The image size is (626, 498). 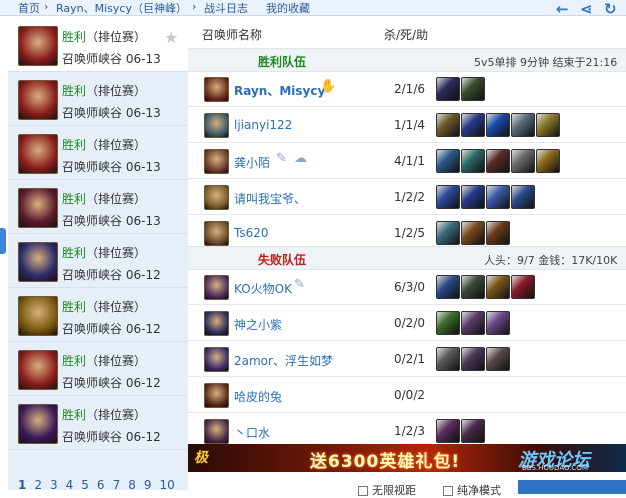 What do you see at coordinates (409, 287) in the screenshot?
I see `player-kda: 6/3/0` at bounding box center [409, 287].